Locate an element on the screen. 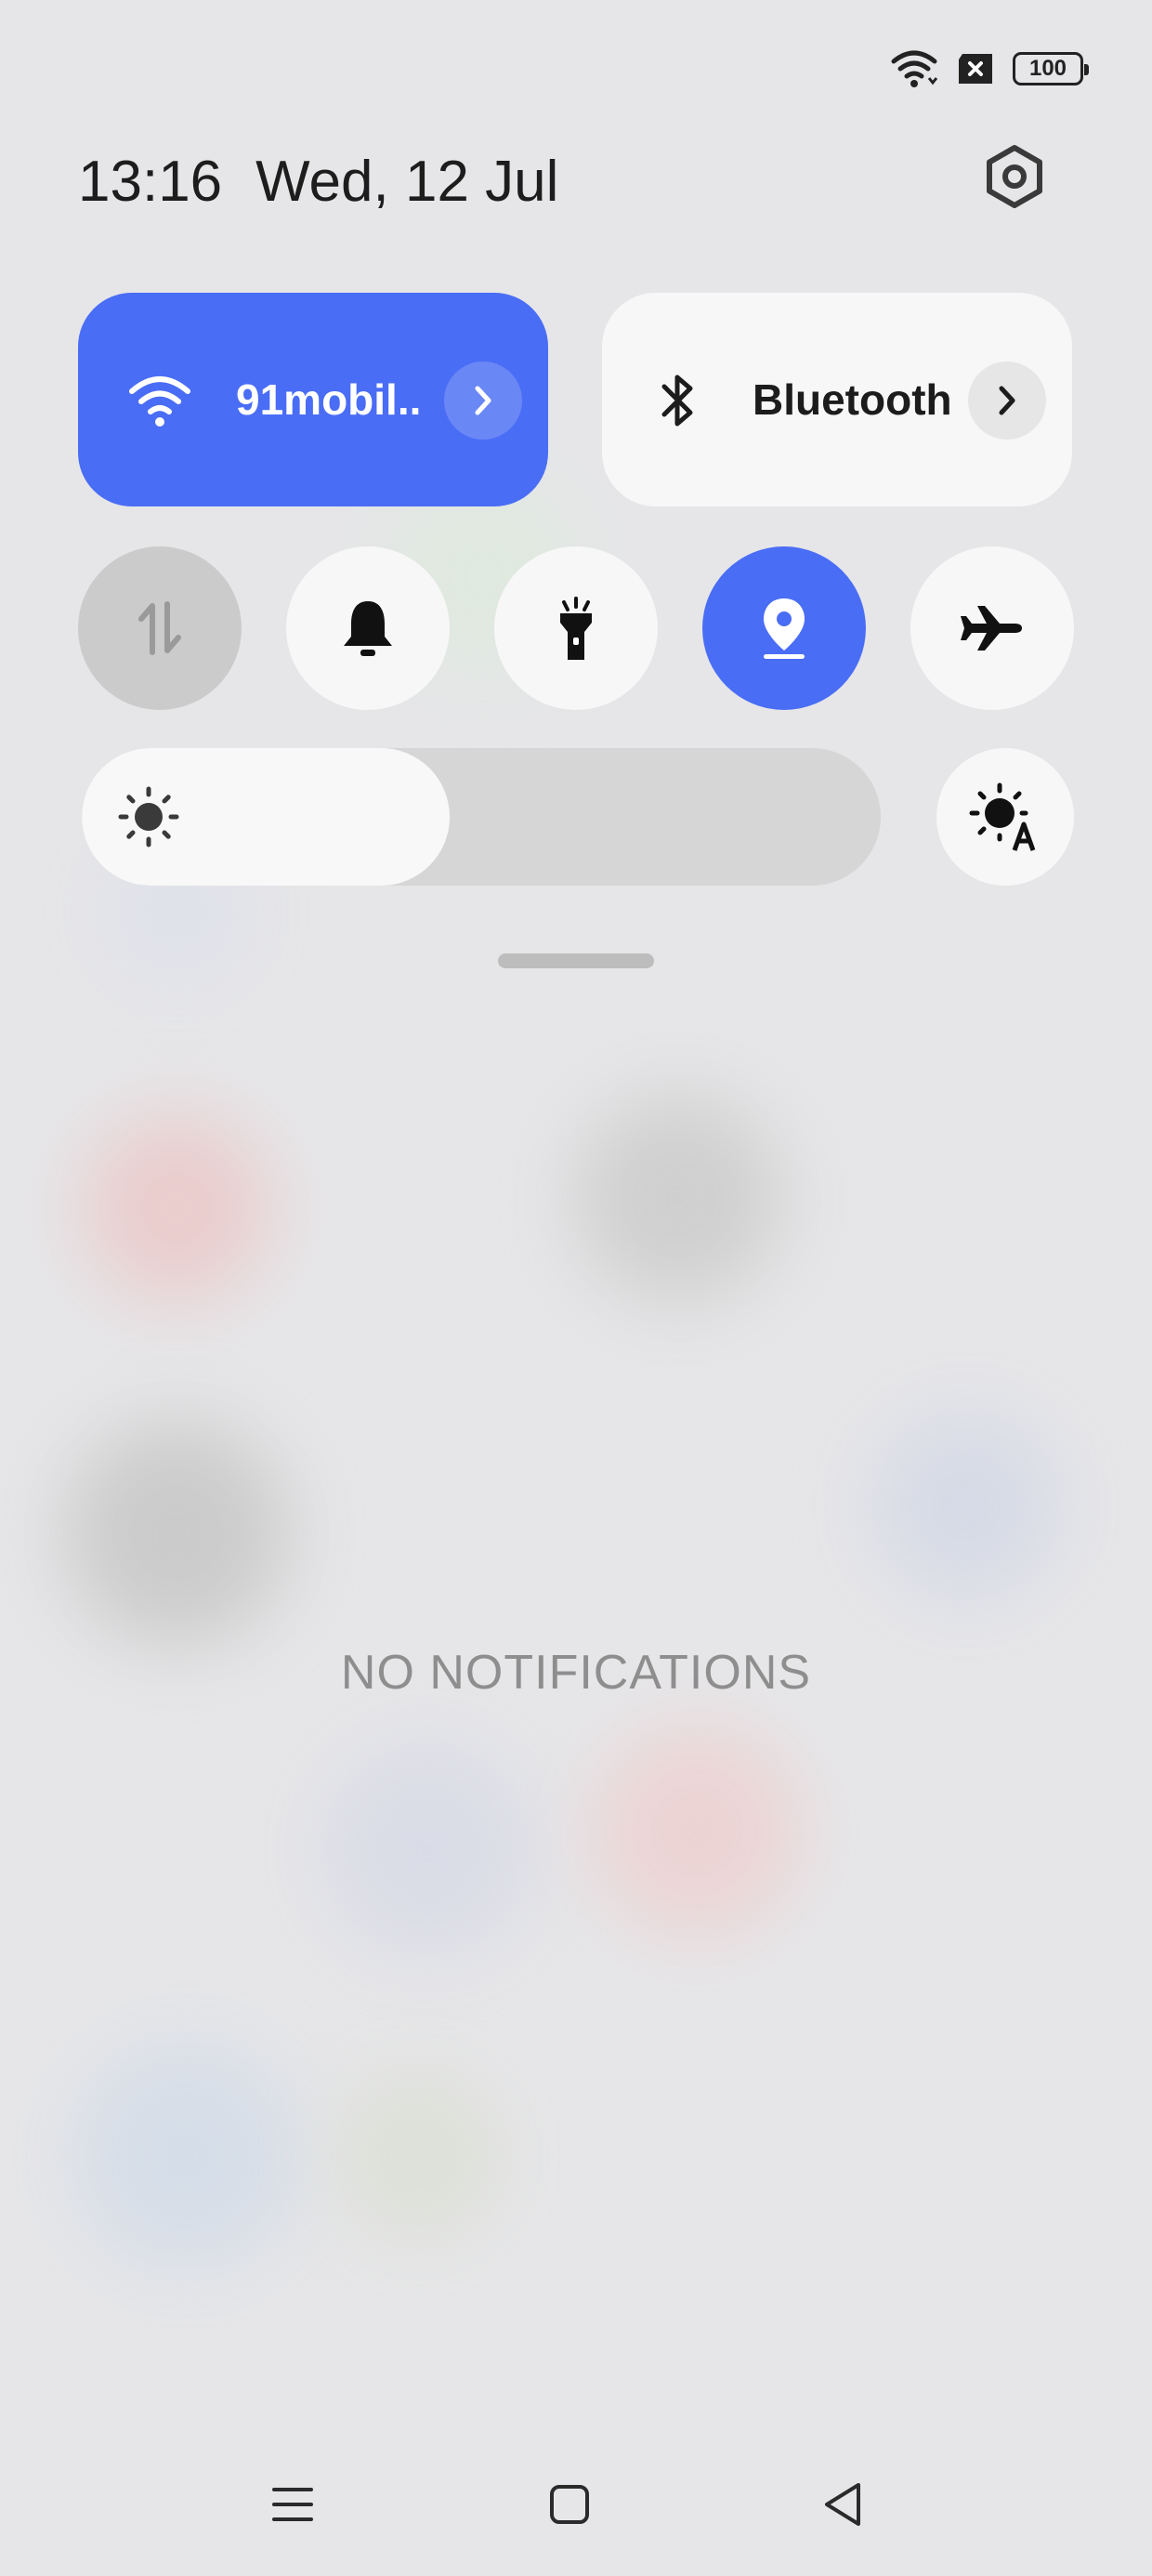  clock-date: 13:16 Wed, 12 Jul is located at coordinates (318, 182).